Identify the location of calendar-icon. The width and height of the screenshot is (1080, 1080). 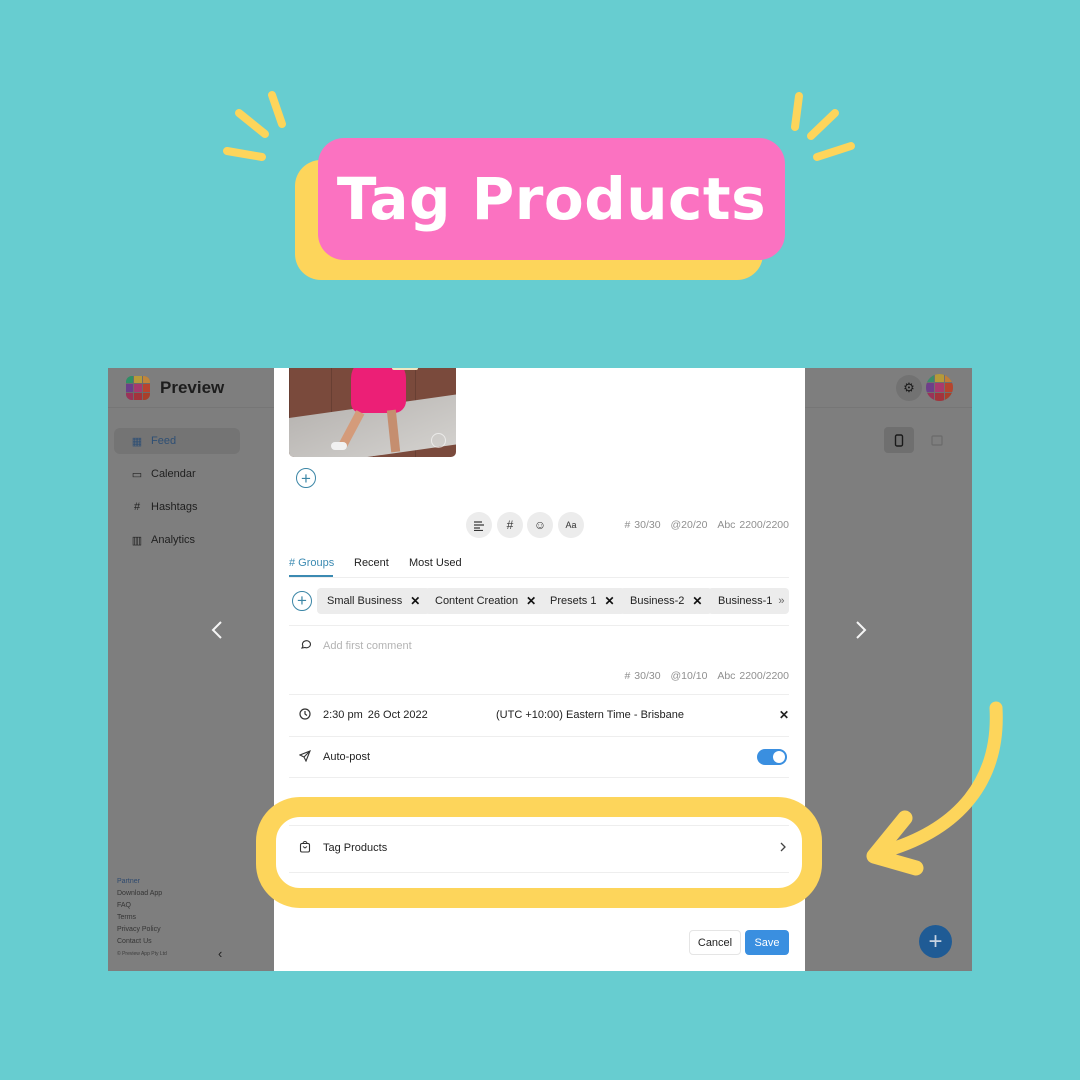
(937, 440).